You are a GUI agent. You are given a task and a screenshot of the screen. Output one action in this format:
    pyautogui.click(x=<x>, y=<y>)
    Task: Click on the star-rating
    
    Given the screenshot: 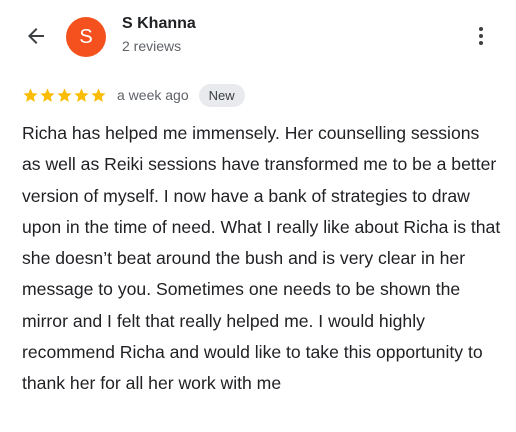 What is the action you would take?
    pyautogui.click(x=64, y=95)
    